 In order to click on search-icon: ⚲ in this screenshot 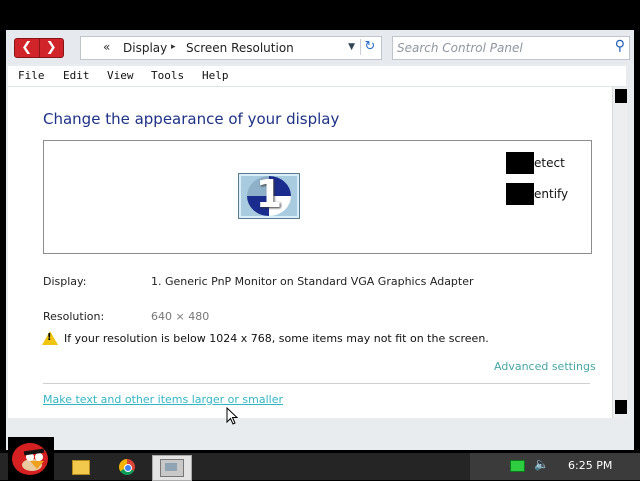, I will do `click(620, 46)`.